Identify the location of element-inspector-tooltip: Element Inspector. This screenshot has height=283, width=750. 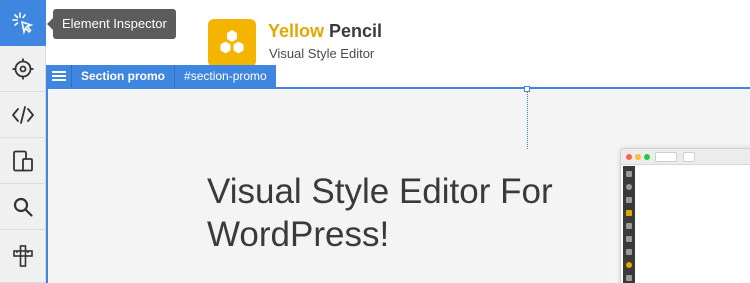
(111, 24).